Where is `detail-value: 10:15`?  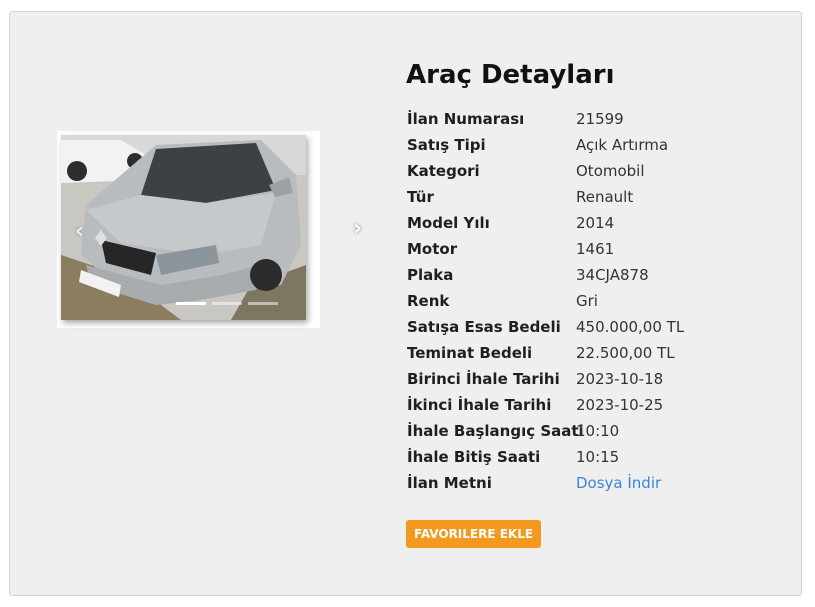 detail-value: 10:15 is located at coordinates (598, 457).